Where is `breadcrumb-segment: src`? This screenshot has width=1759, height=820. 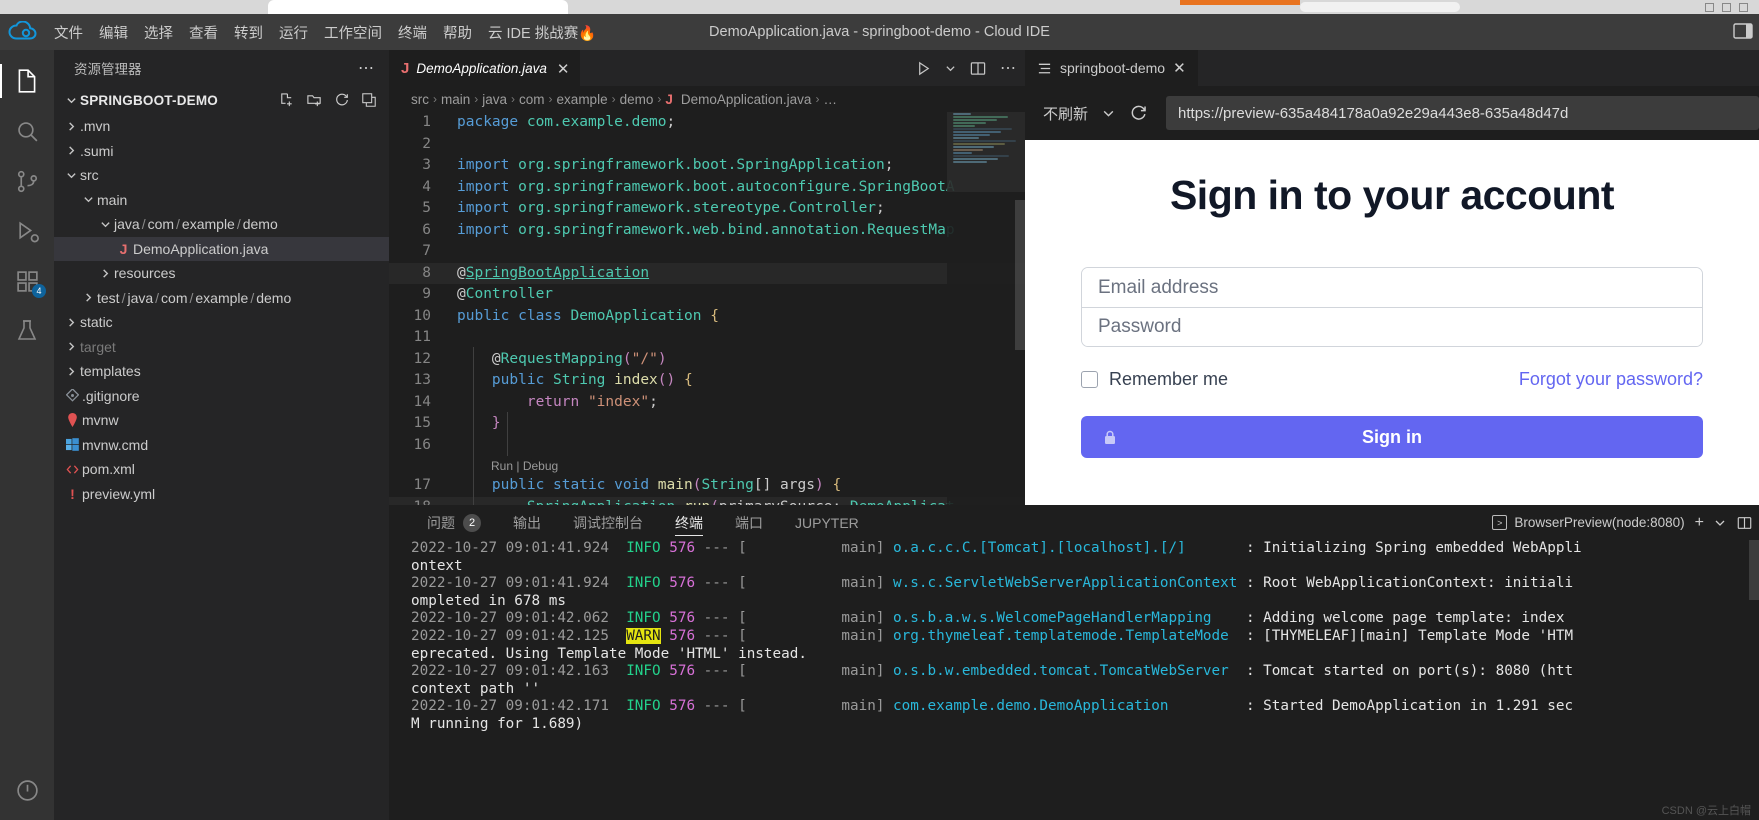 breadcrumb-segment: src is located at coordinates (420, 99).